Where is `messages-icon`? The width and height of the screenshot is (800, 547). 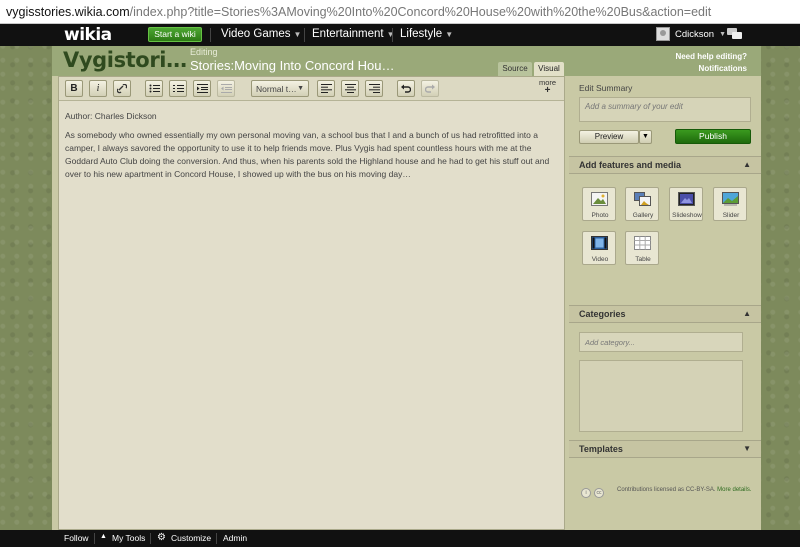
messages-icon is located at coordinates (735, 34).